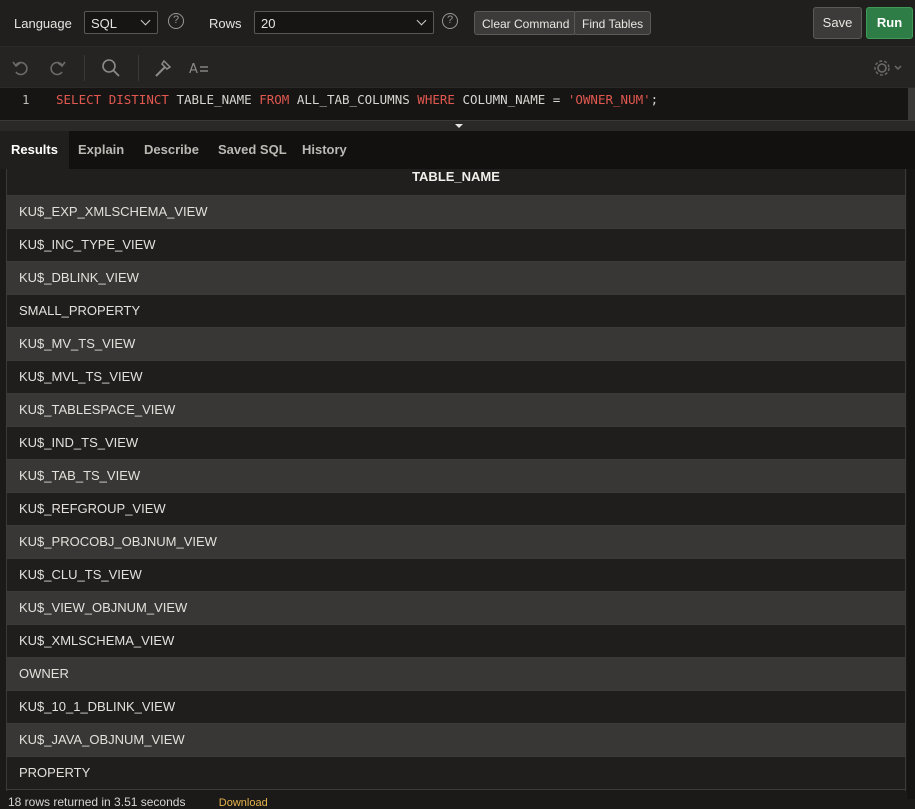  Describe the element at coordinates (456, 641) in the screenshot. I see `table-row: KU$_XMLSCHEMA_VIEW` at that location.